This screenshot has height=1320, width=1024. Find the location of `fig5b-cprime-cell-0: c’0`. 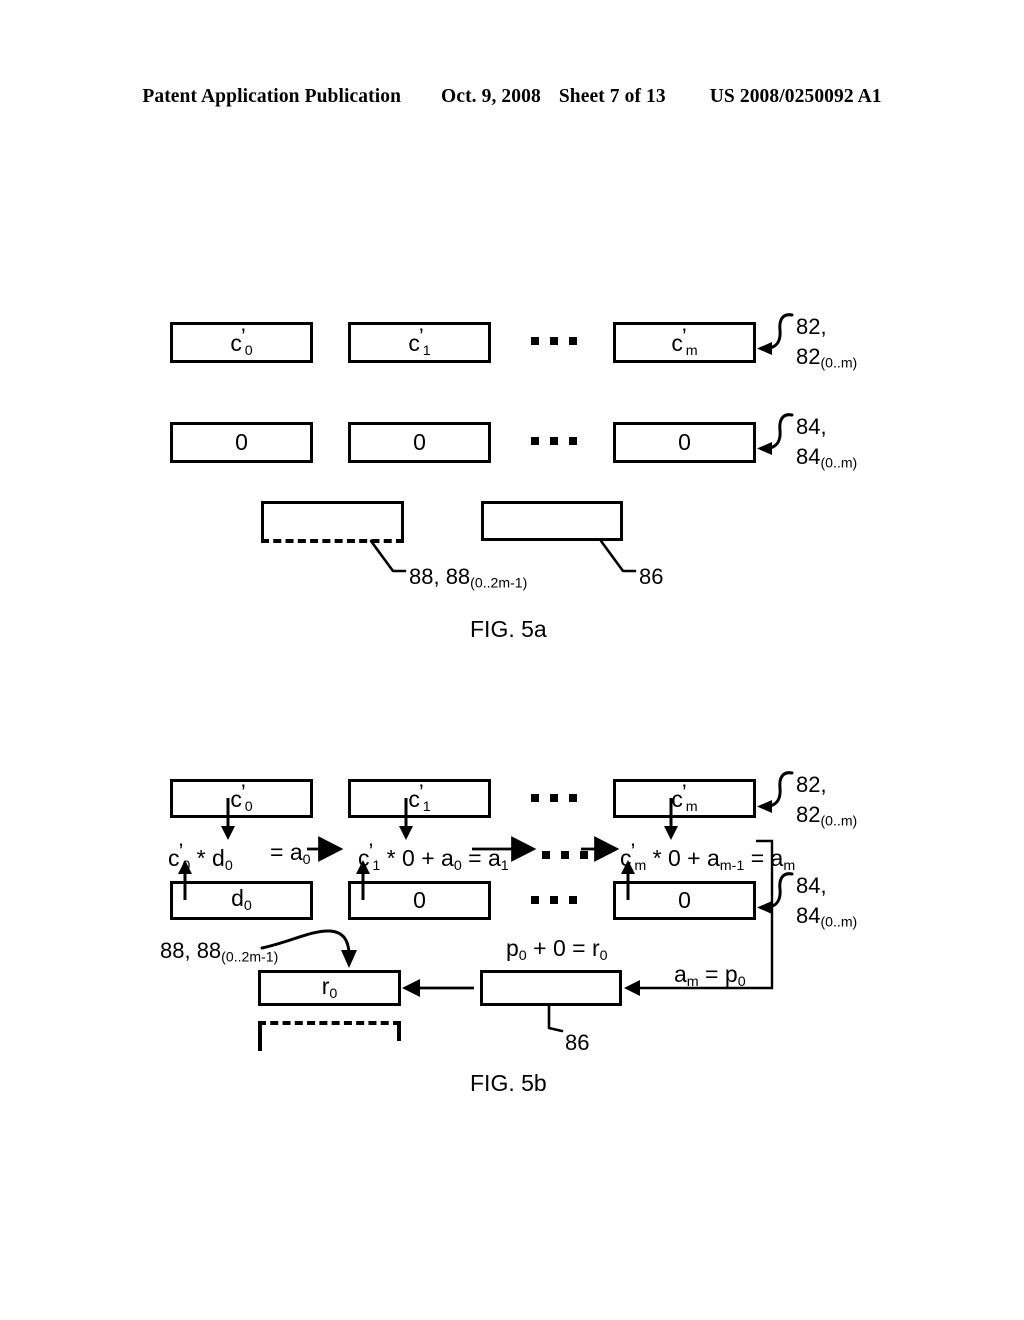

fig5b-cprime-cell-0: c’0 is located at coordinates (241, 798).